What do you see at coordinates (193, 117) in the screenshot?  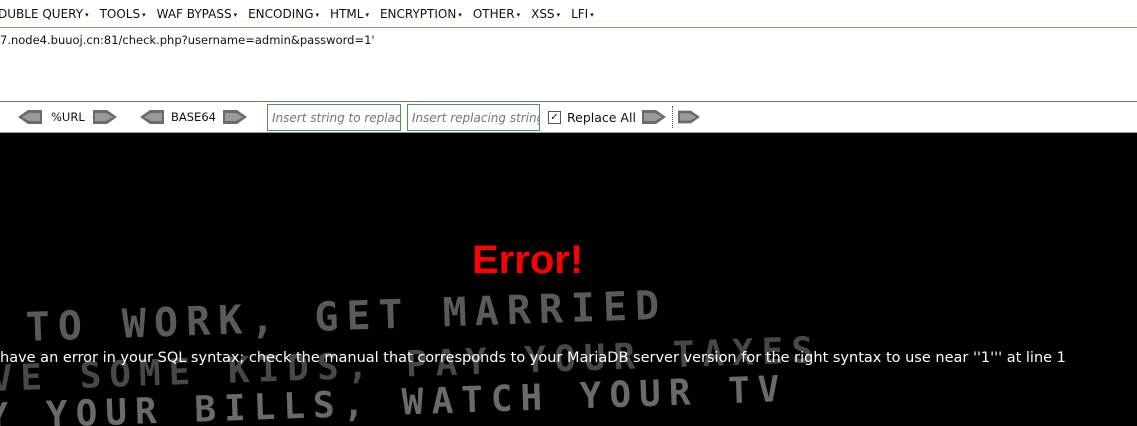 I see `base64-label: BASE64` at bounding box center [193, 117].